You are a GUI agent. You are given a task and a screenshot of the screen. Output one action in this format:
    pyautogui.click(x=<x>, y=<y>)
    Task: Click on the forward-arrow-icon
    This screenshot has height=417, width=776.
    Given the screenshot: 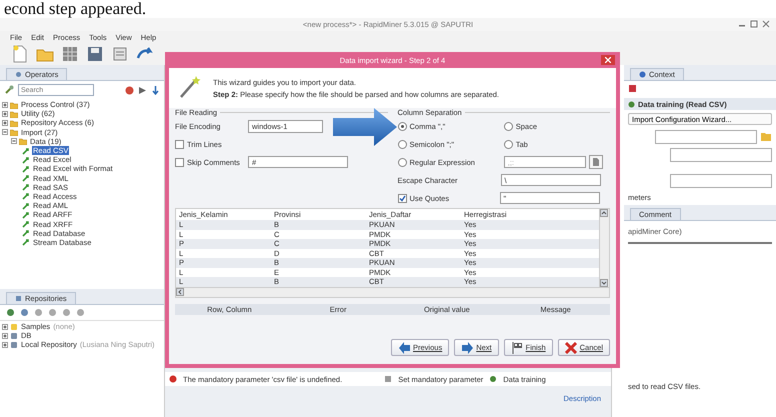 What is the action you would take?
    pyautogui.click(x=467, y=348)
    